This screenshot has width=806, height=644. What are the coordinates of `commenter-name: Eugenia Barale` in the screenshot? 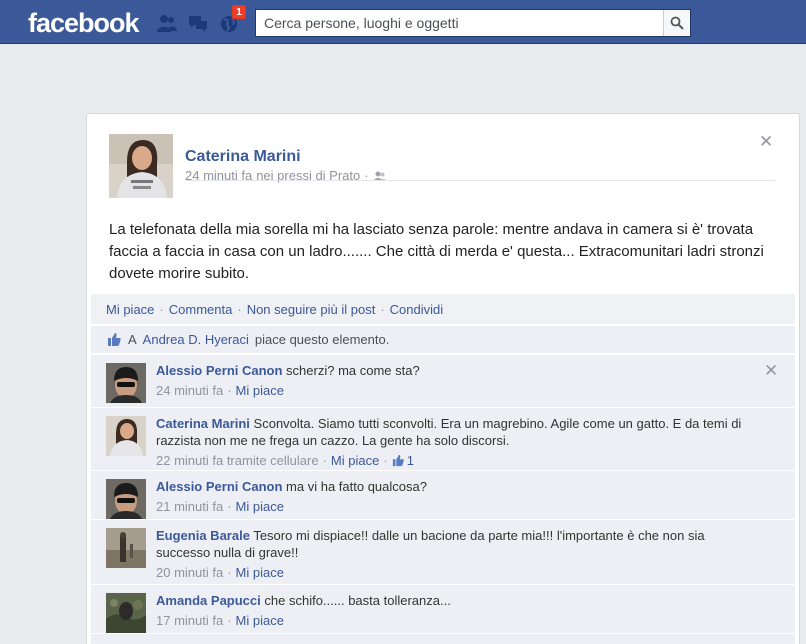 It's located at (203, 535).